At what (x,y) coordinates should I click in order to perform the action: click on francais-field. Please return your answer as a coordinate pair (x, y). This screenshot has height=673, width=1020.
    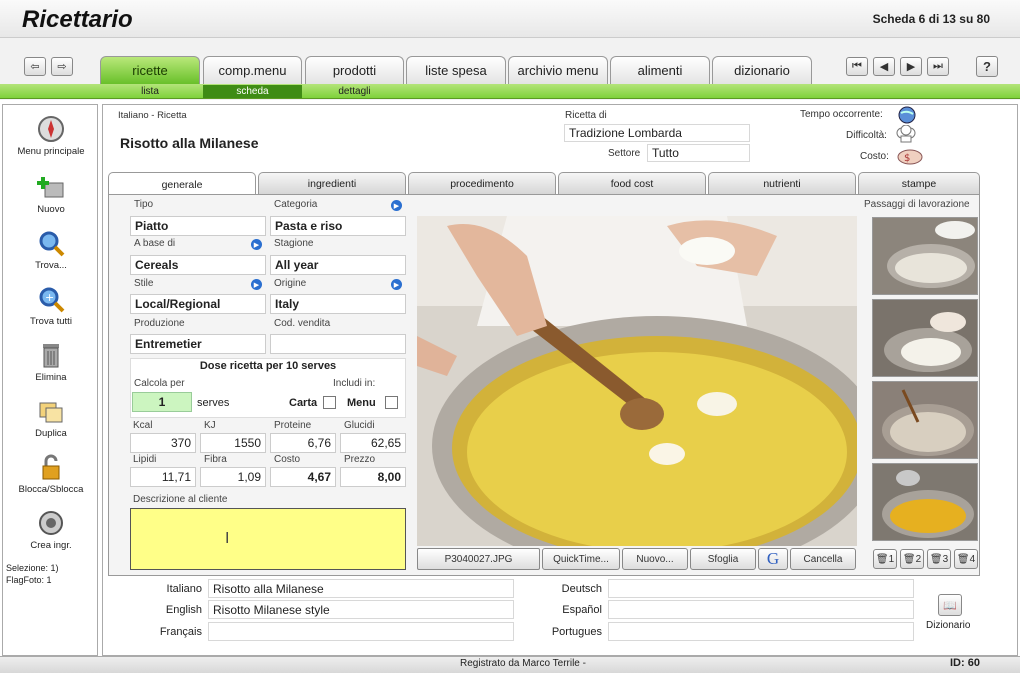
    Looking at the image, I should click on (361, 631).